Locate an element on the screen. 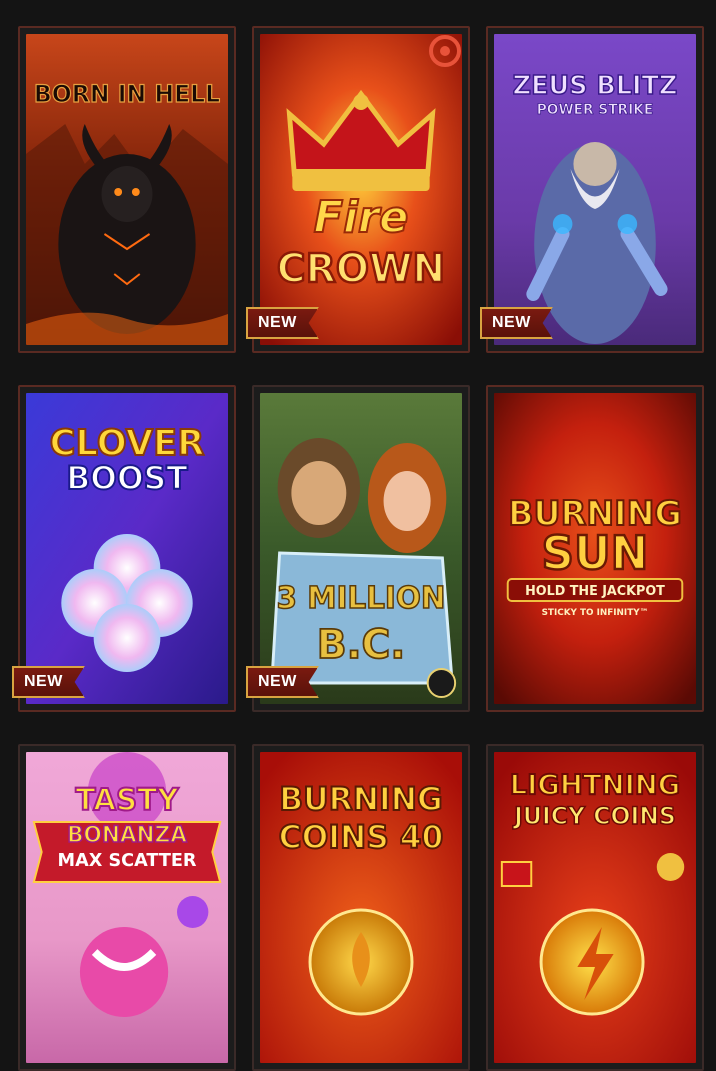  game-title: BORN IN HELL is located at coordinates (127, 94).